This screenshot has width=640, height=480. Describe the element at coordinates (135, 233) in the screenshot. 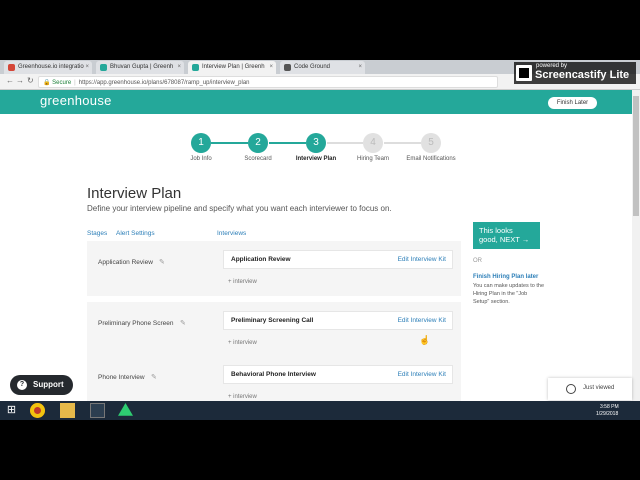

I see `alert-settings-link: Alert Settings` at that location.